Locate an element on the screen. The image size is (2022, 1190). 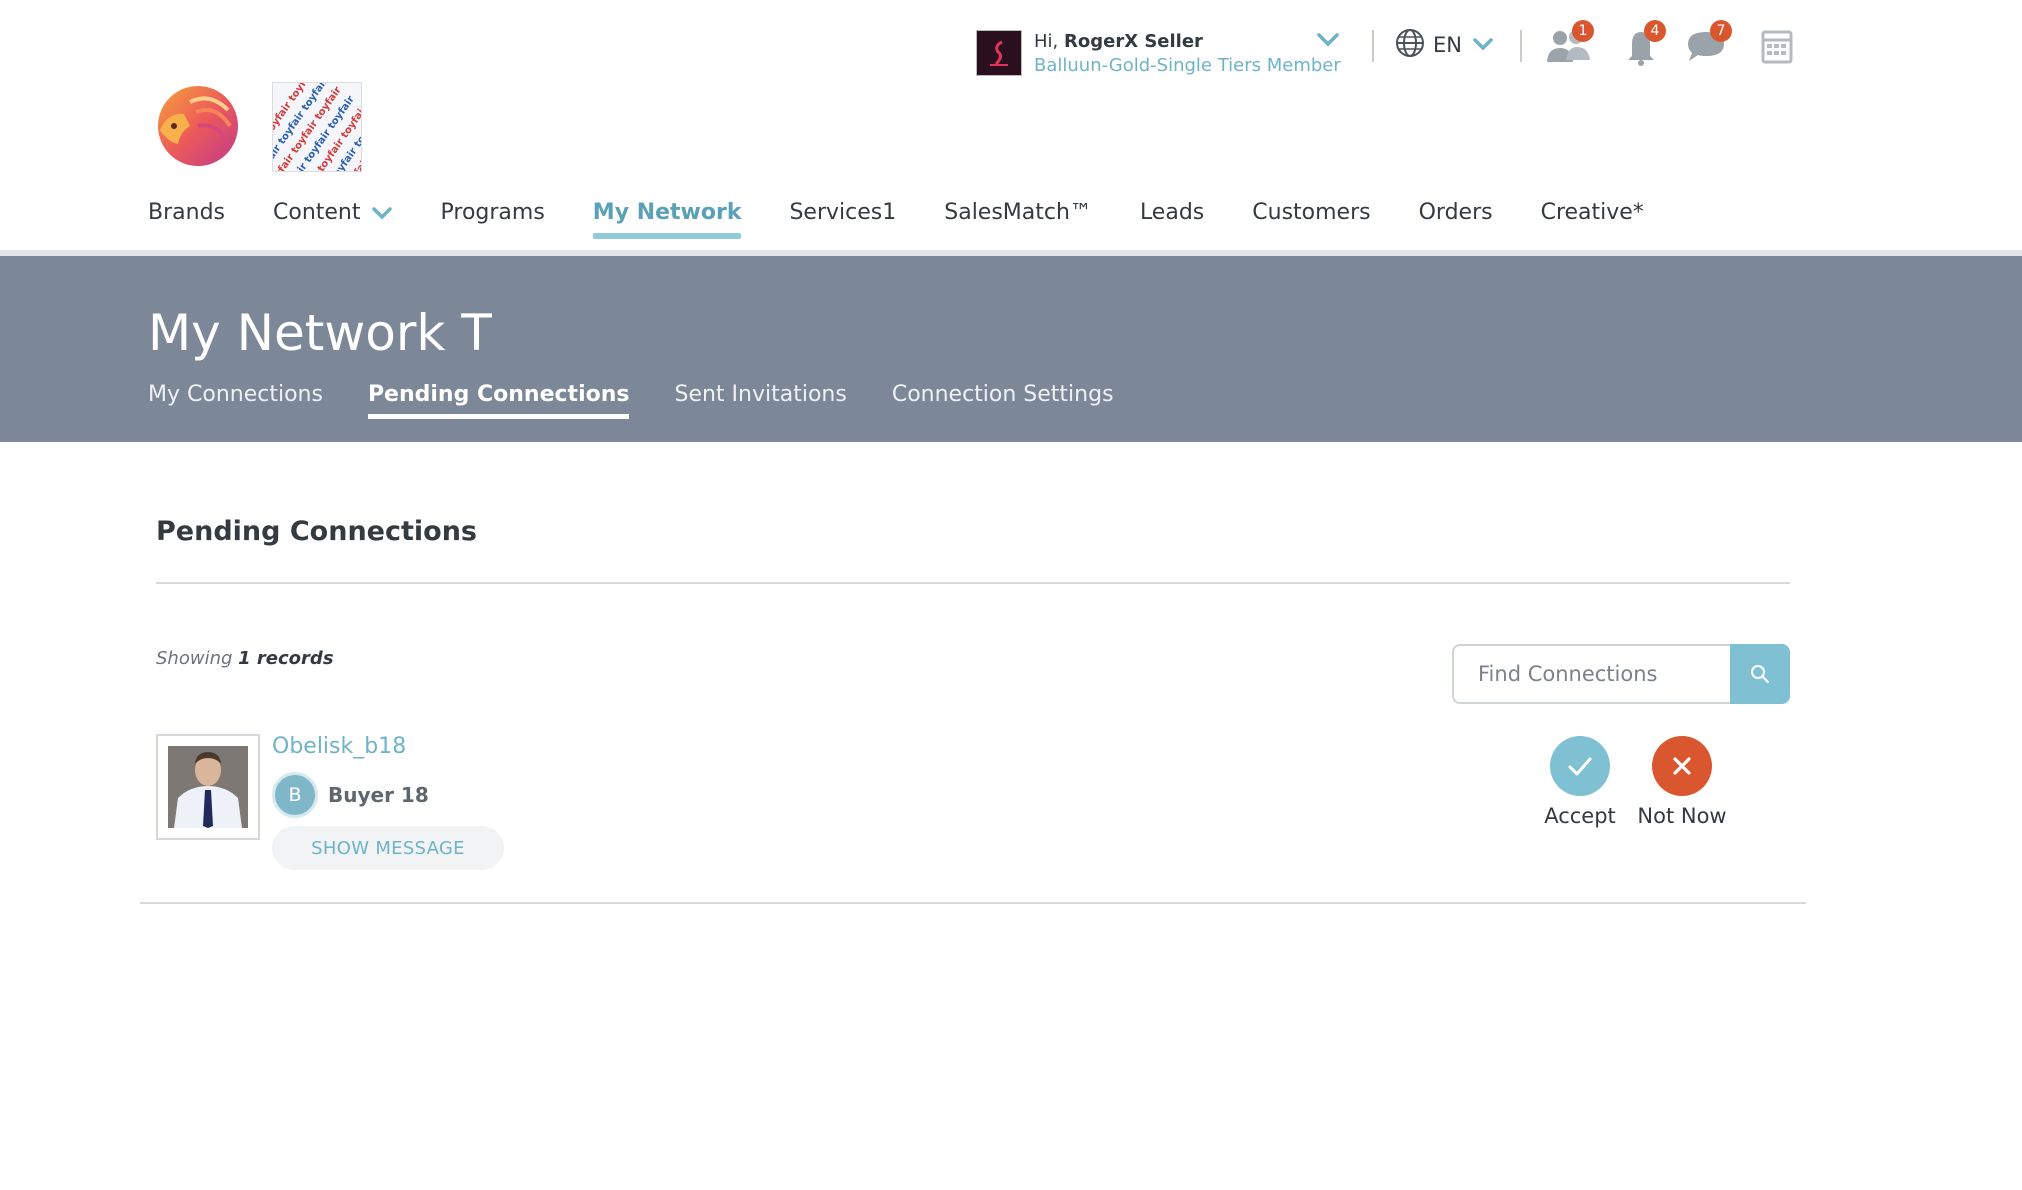
connection-photo is located at coordinates (208, 787).